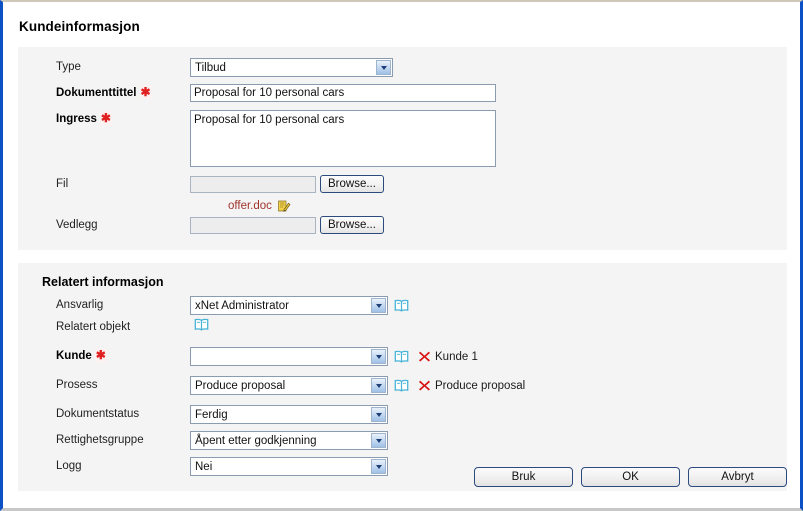 Image resolution: width=803 pixels, height=511 pixels. I want to click on control-rights-group: Åpent etter godkjenning, so click(289, 440).